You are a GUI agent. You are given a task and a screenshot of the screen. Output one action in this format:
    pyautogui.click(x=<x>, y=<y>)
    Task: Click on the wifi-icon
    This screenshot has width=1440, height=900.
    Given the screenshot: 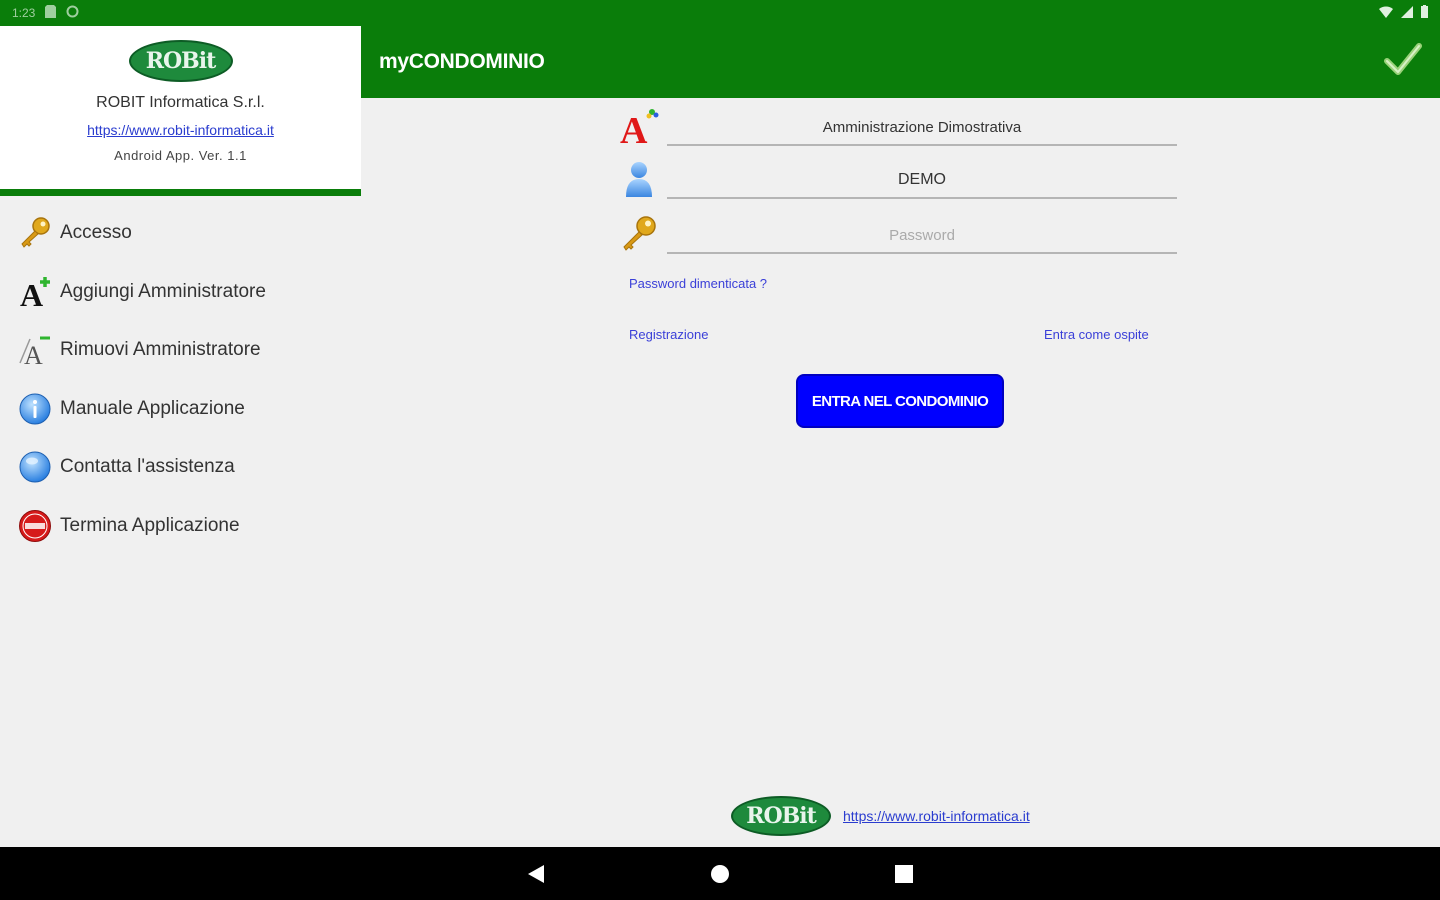 What is the action you would take?
    pyautogui.click(x=1386, y=13)
    